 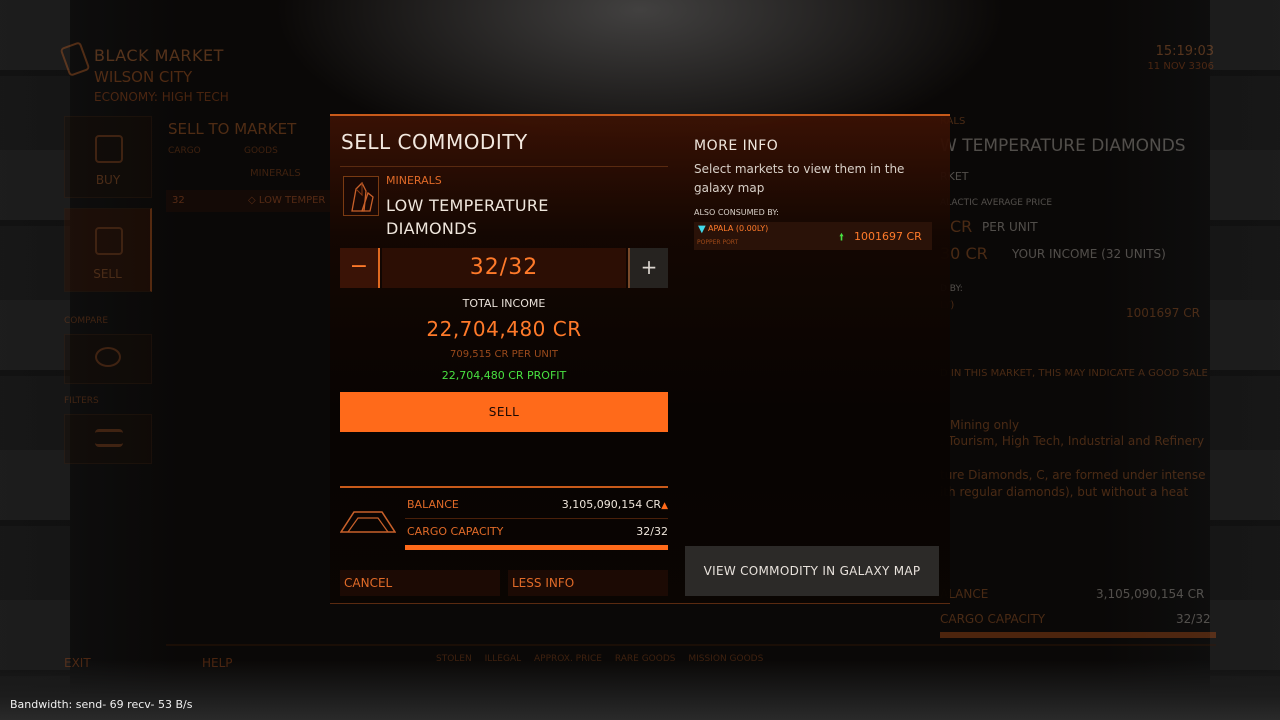 I want to click on title-divider, so click(x=504, y=166).